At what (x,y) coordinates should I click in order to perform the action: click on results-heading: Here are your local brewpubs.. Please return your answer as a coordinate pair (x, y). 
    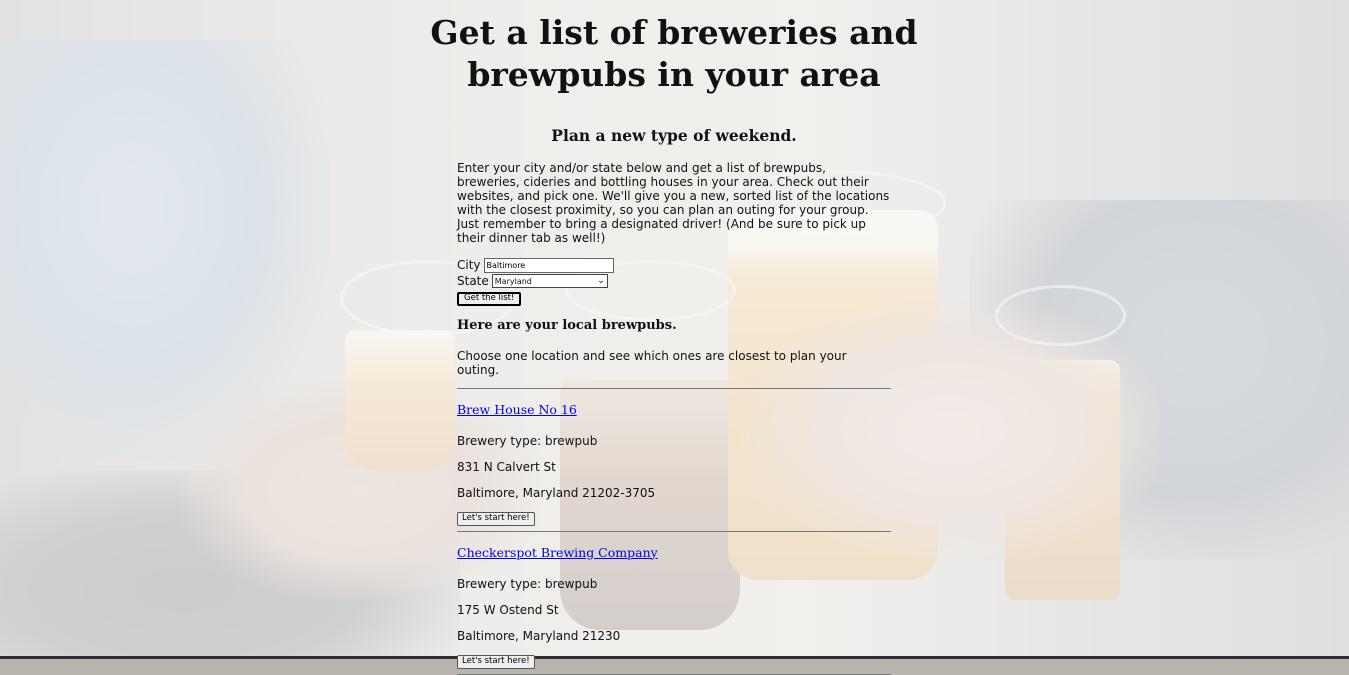
    Looking at the image, I should click on (567, 325).